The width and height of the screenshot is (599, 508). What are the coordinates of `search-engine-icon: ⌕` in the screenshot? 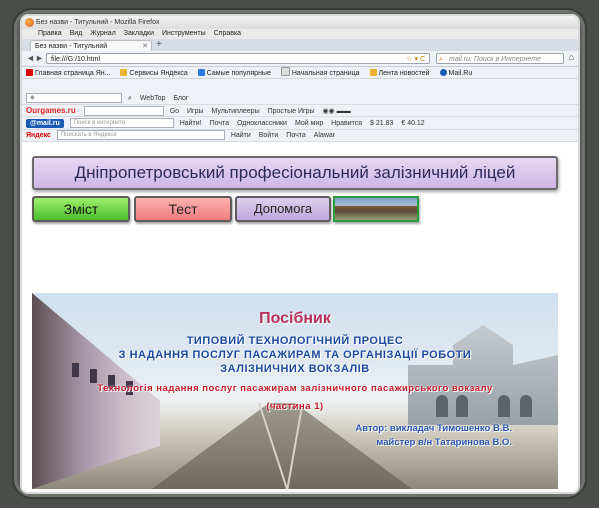 It's located at (441, 59).